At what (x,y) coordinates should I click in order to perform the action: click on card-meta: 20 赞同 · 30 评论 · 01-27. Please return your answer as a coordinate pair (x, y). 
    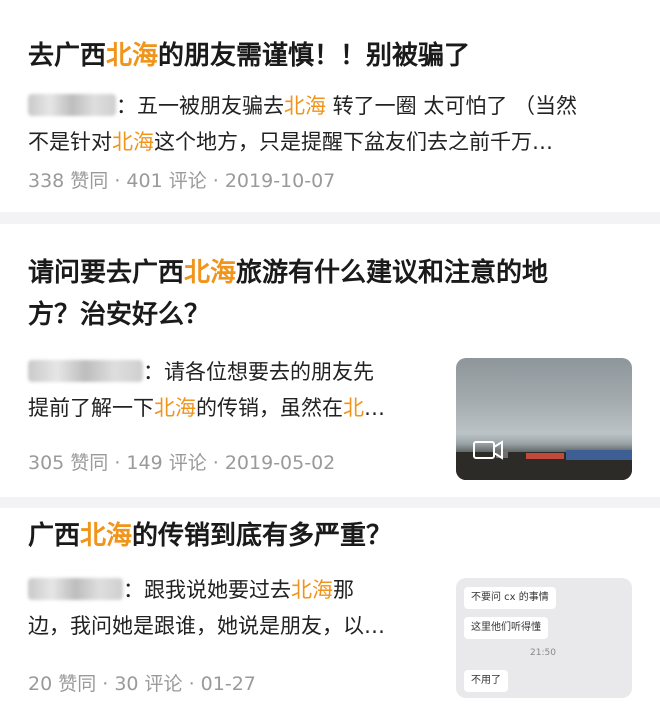
    Looking at the image, I should click on (142, 684).